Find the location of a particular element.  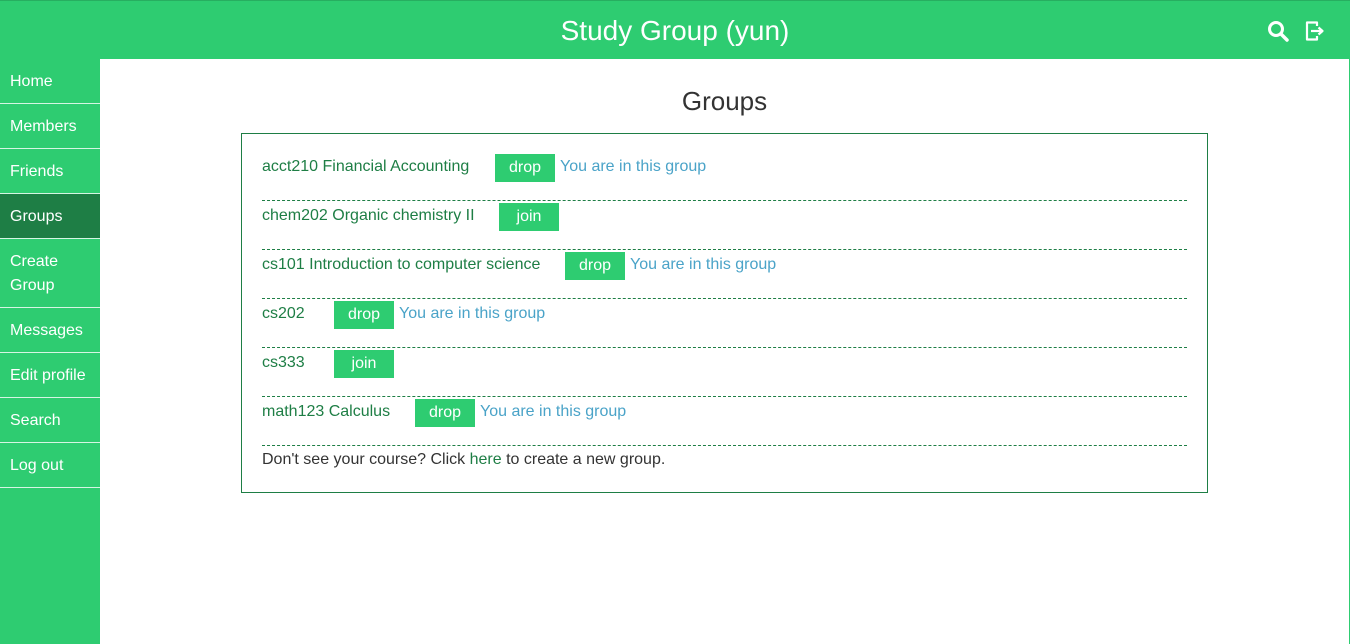

sidebar-item-friends: Friends is located at coordinates (50, 171).